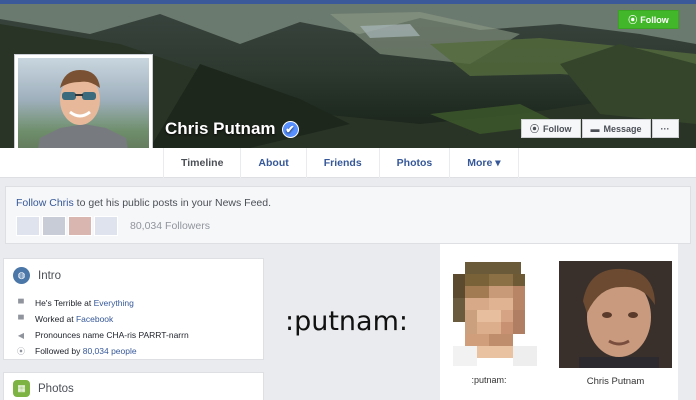  I want to click on cover-actions: ⦿ Follow ▬ Message ···, so click(600, 128).